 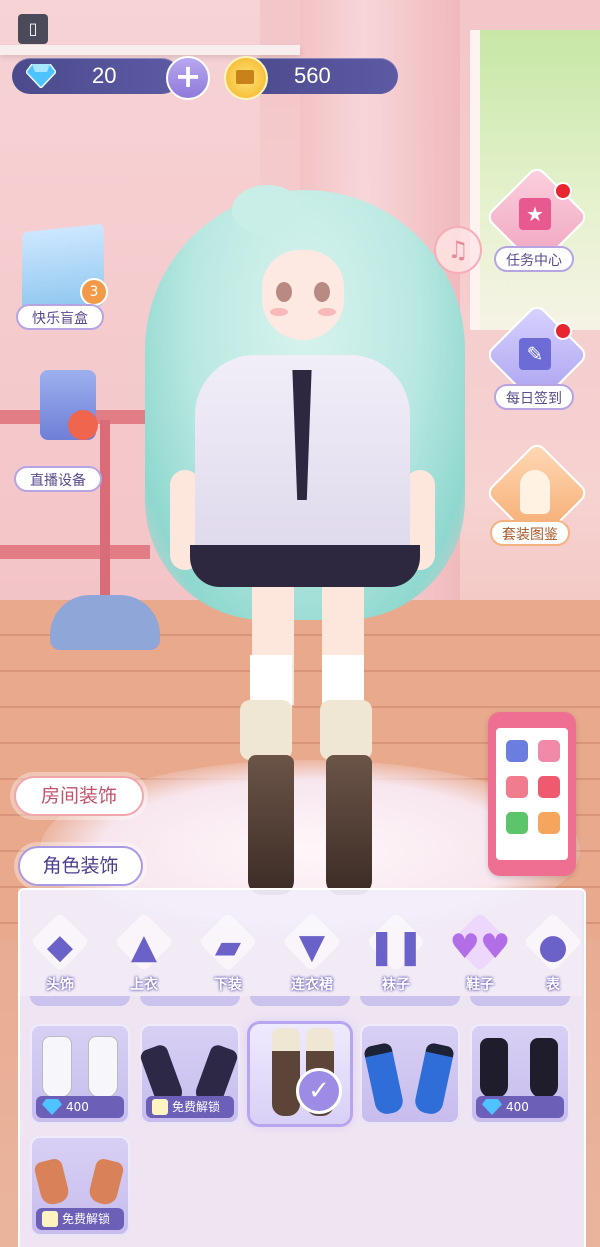 I want to click on gem-amount: 20, so click(x=104, y=75).